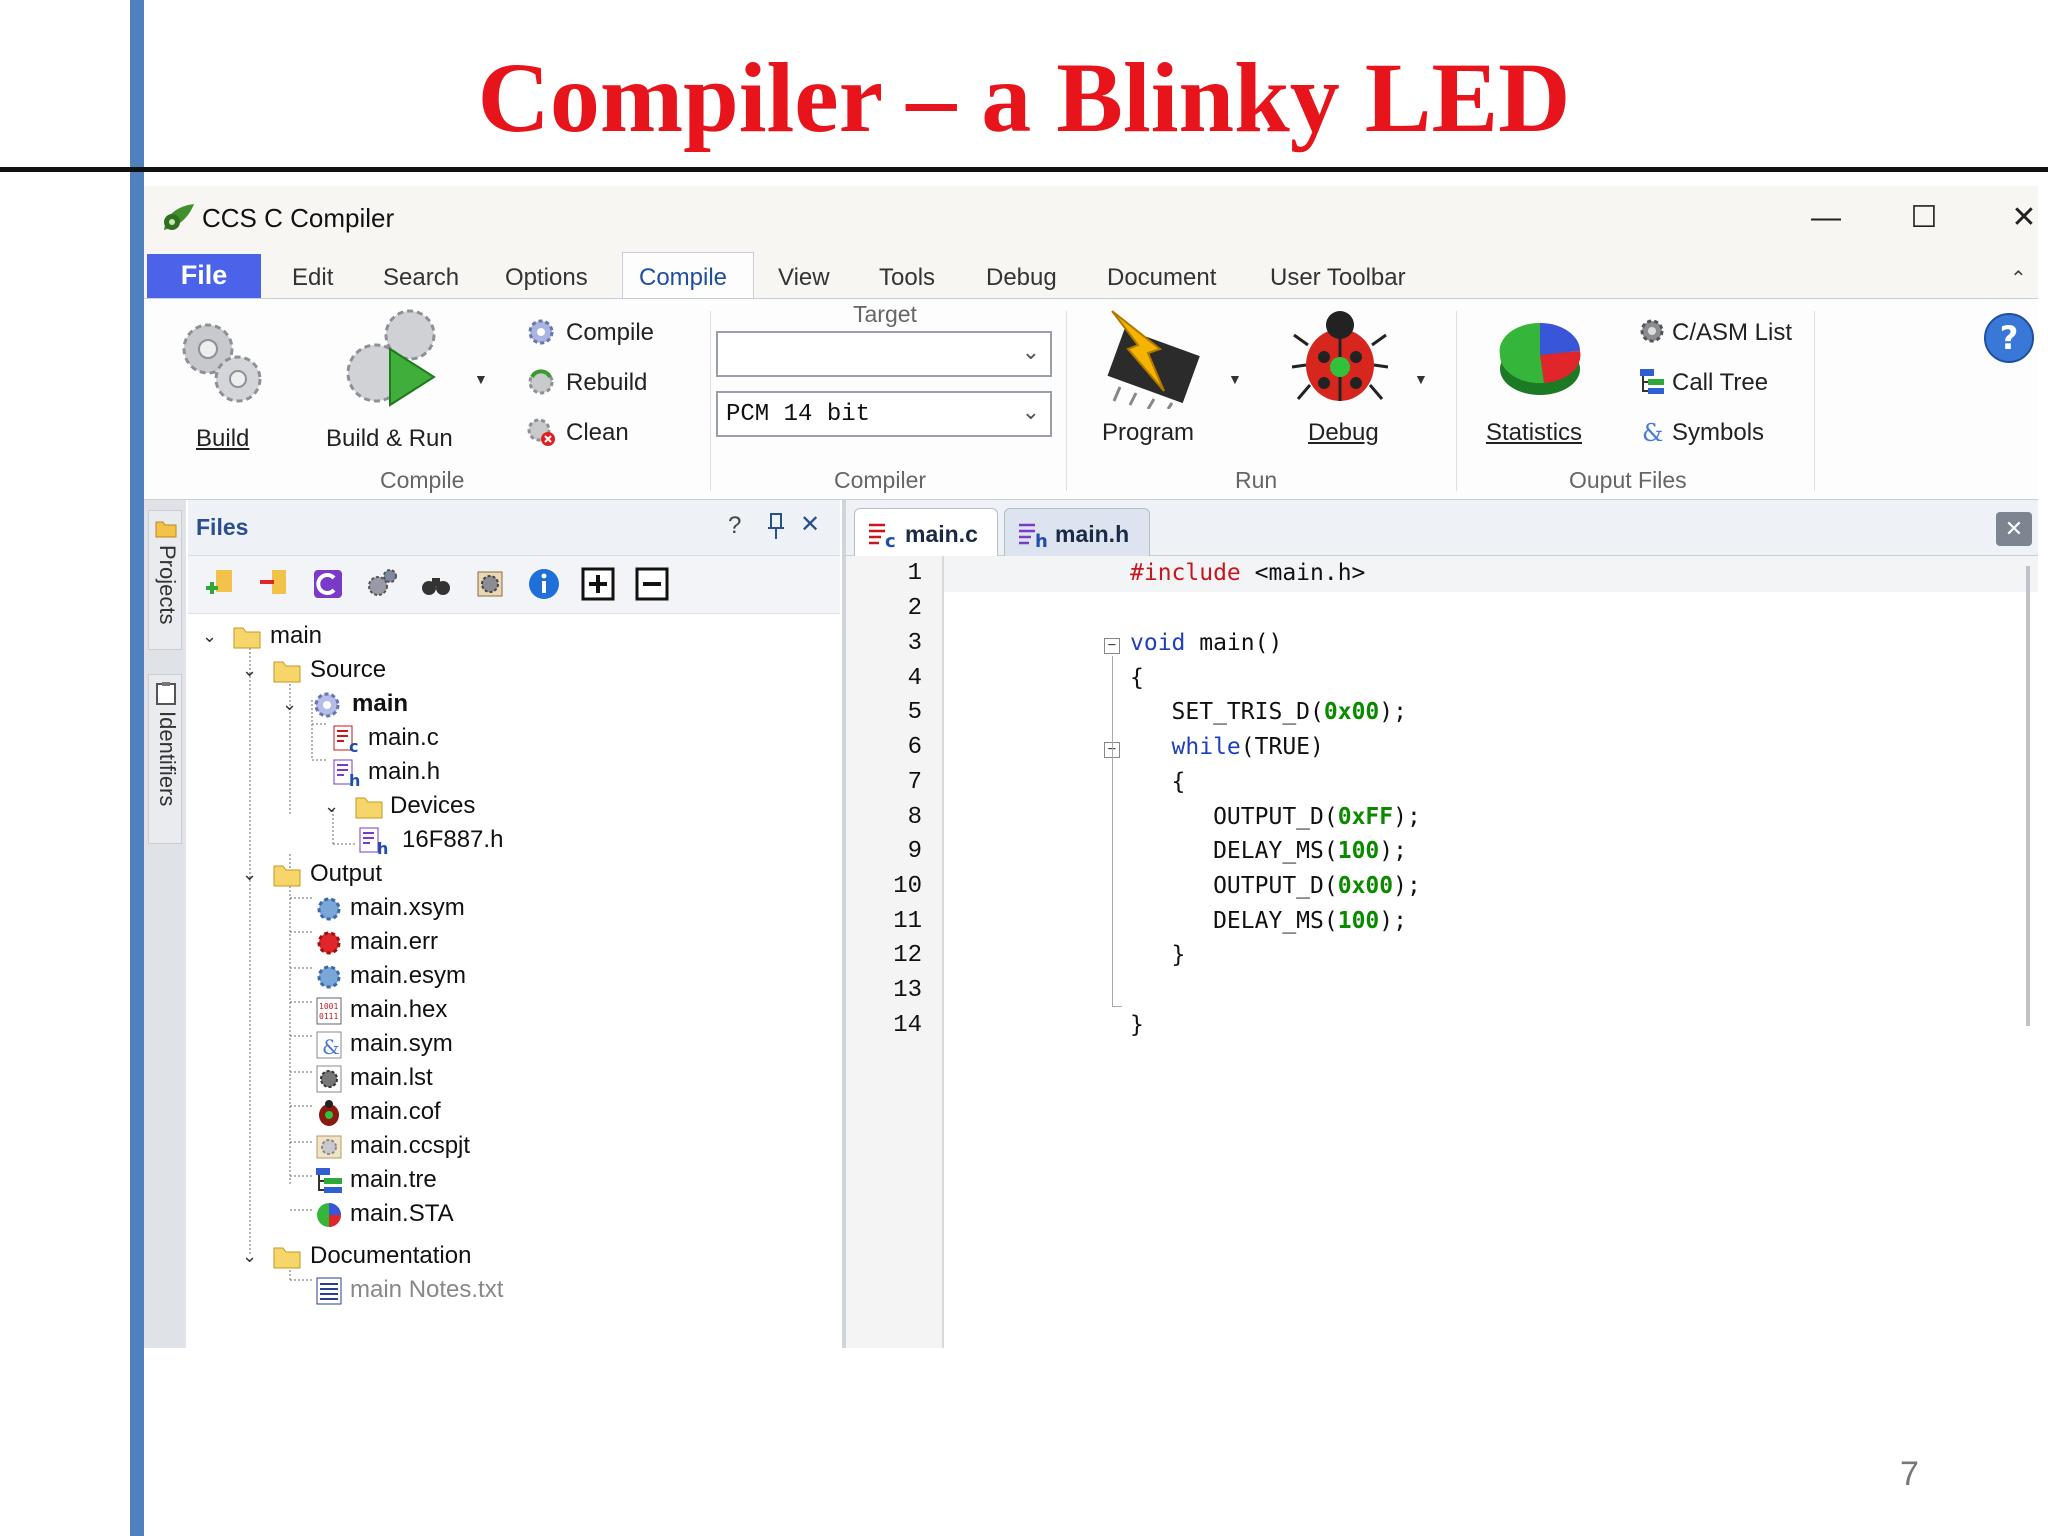 This screenshot has width=2048, height=1536. What do you see at coordinates (1538, 381) in the screenshot?
I see `statistics-button: Statistics` at bounding box center [1538, 381].